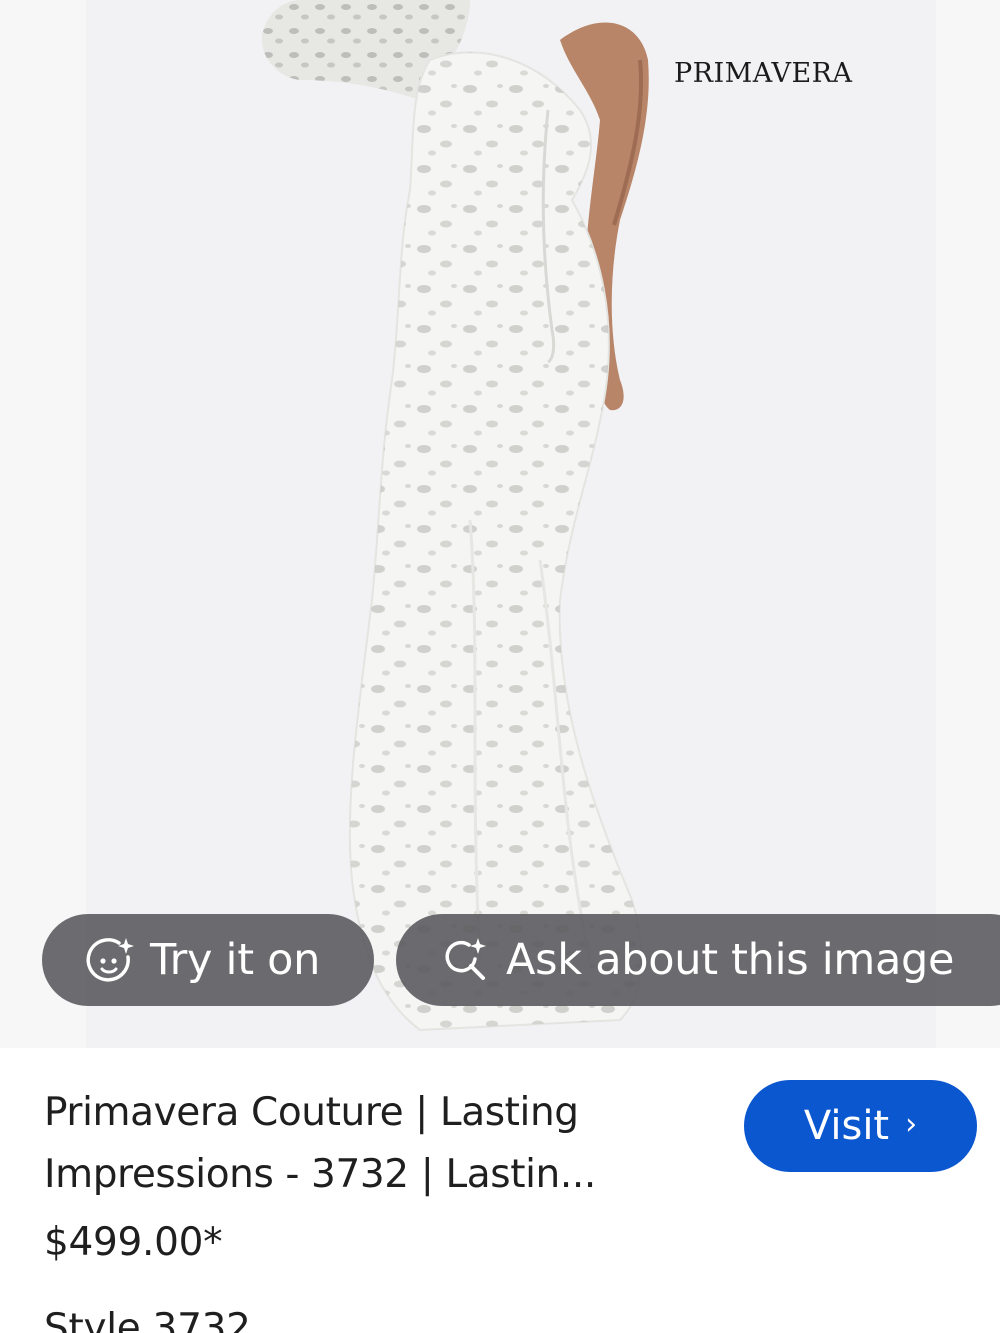  I want to click on try-it-on-label: Try it on, so click(235, 960).